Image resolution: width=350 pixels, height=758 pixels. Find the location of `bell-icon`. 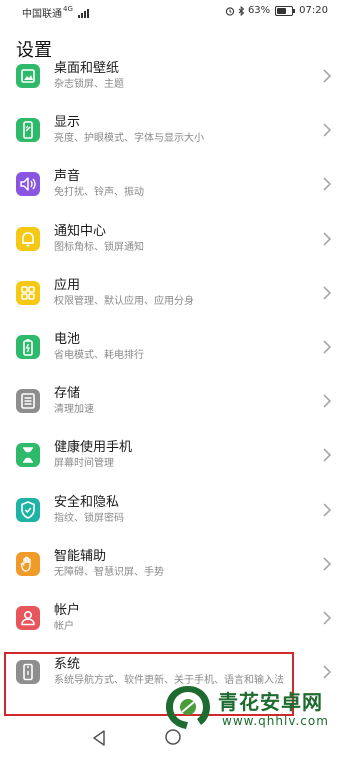

bell-icon is located at coordinates (28, 238).